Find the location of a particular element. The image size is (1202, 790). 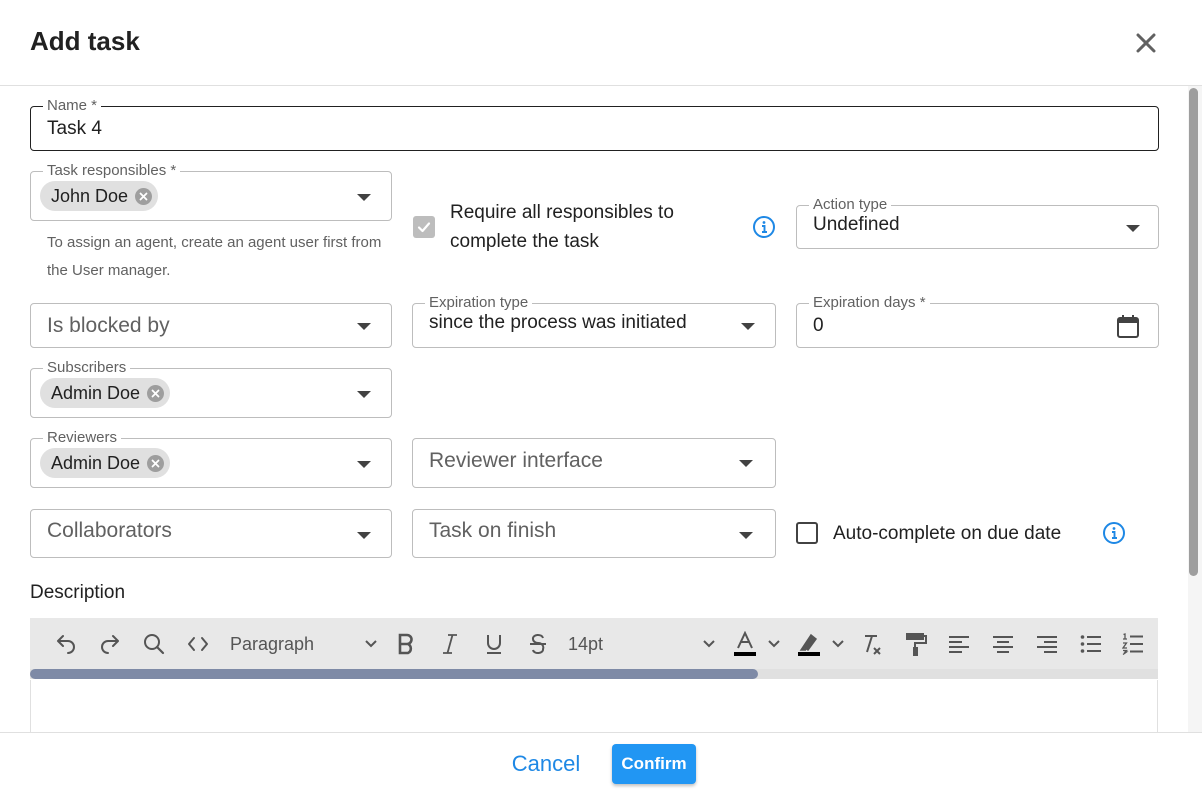

highlight-color-button is located at coordinates (809, 644).